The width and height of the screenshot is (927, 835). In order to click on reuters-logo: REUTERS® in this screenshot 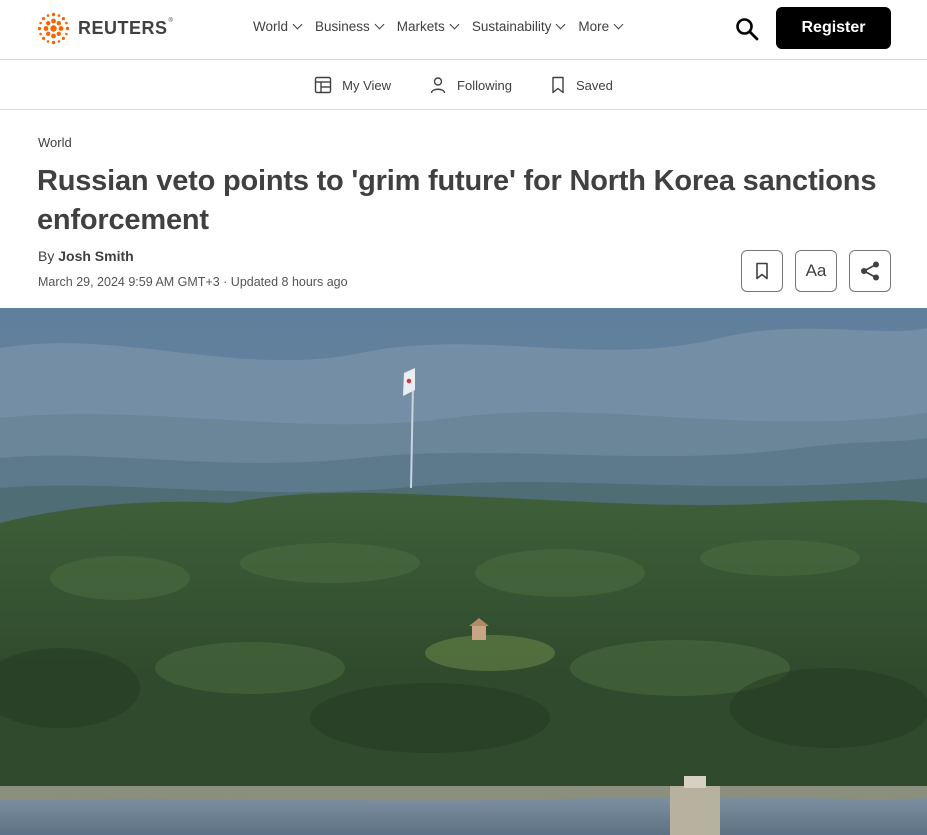, I will do `click(105, 28)`.